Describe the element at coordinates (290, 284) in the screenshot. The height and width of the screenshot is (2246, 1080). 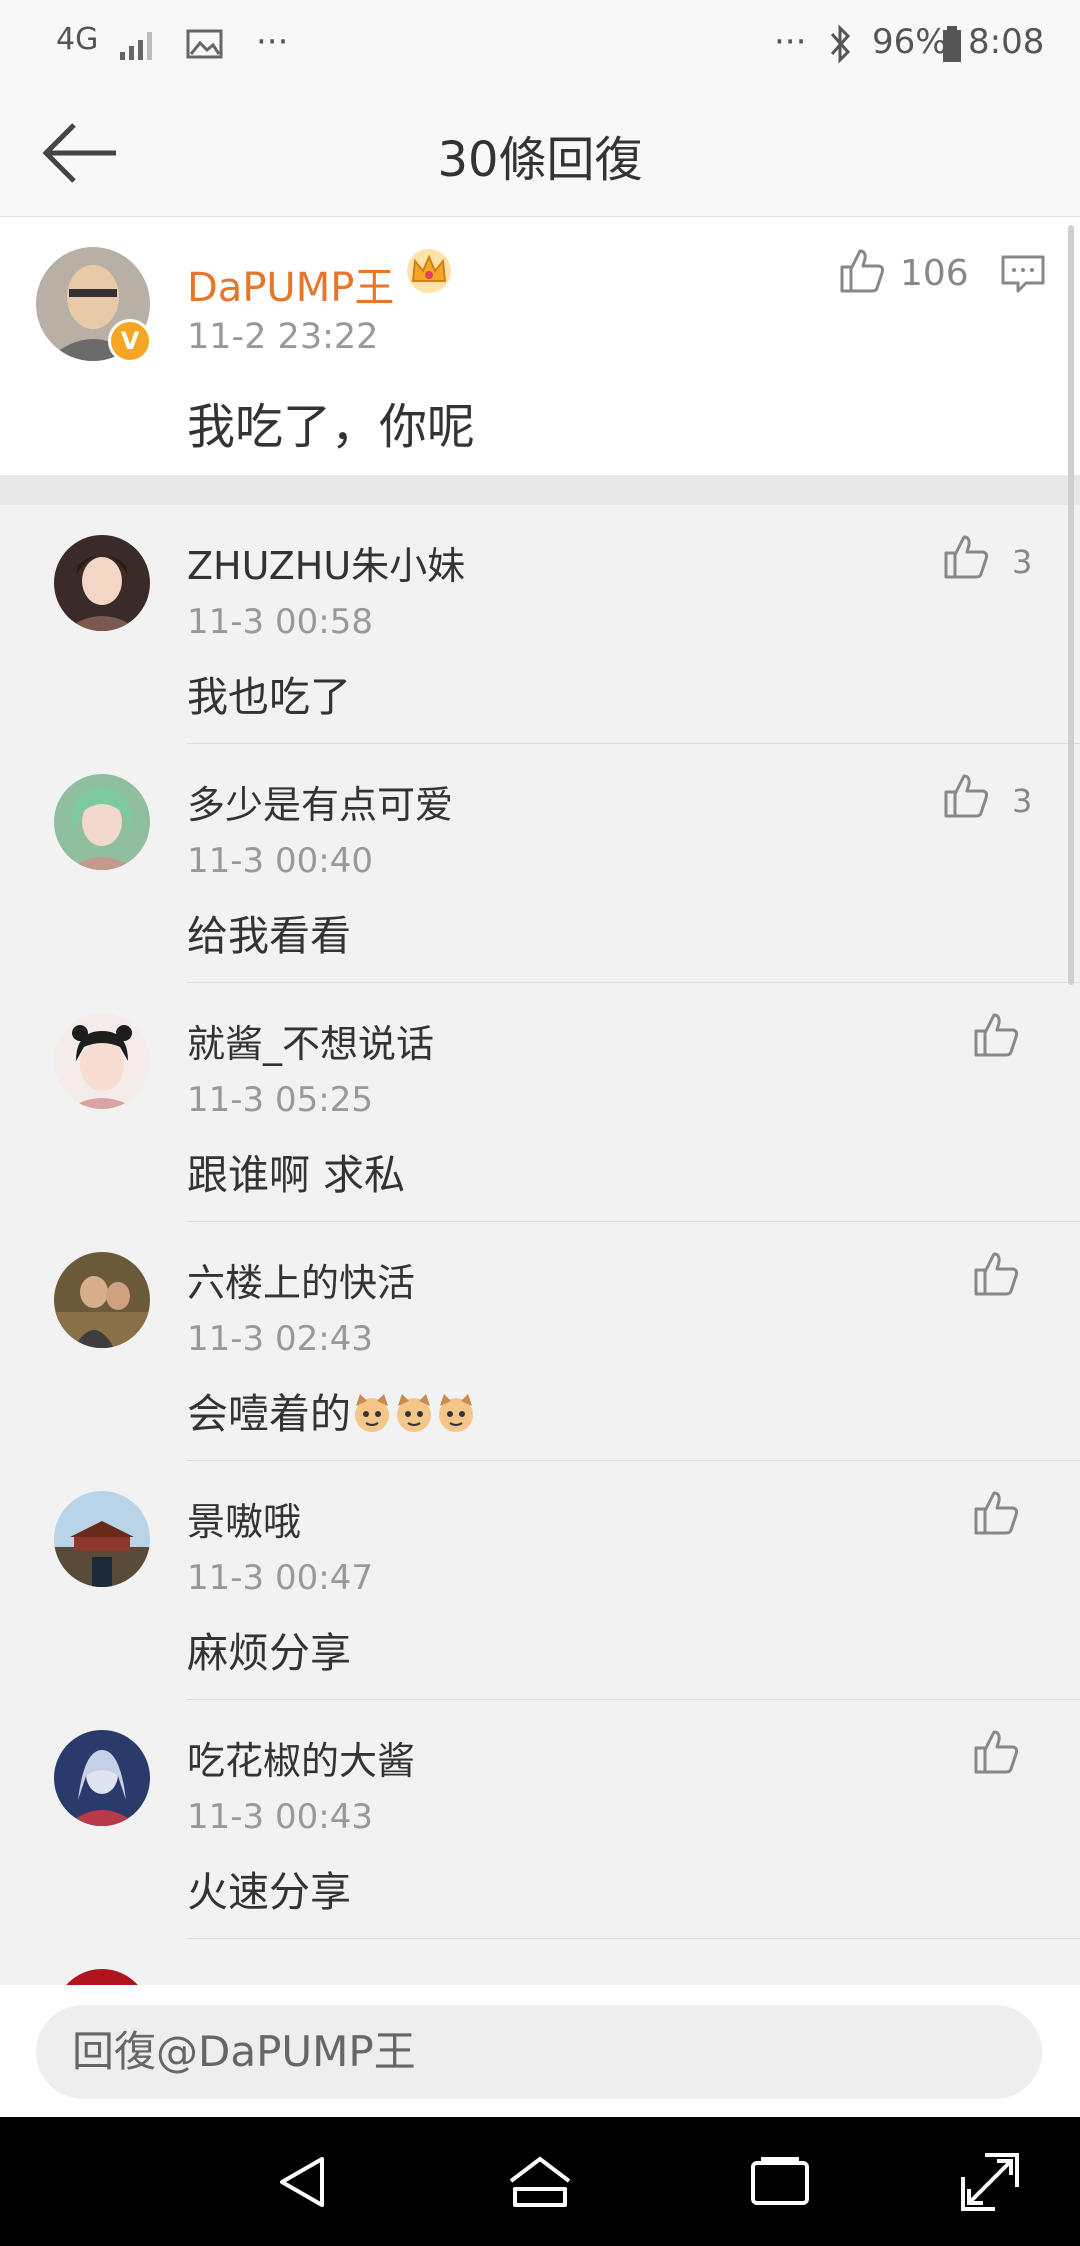
I see `author-name: DaPUMP王` at that location.